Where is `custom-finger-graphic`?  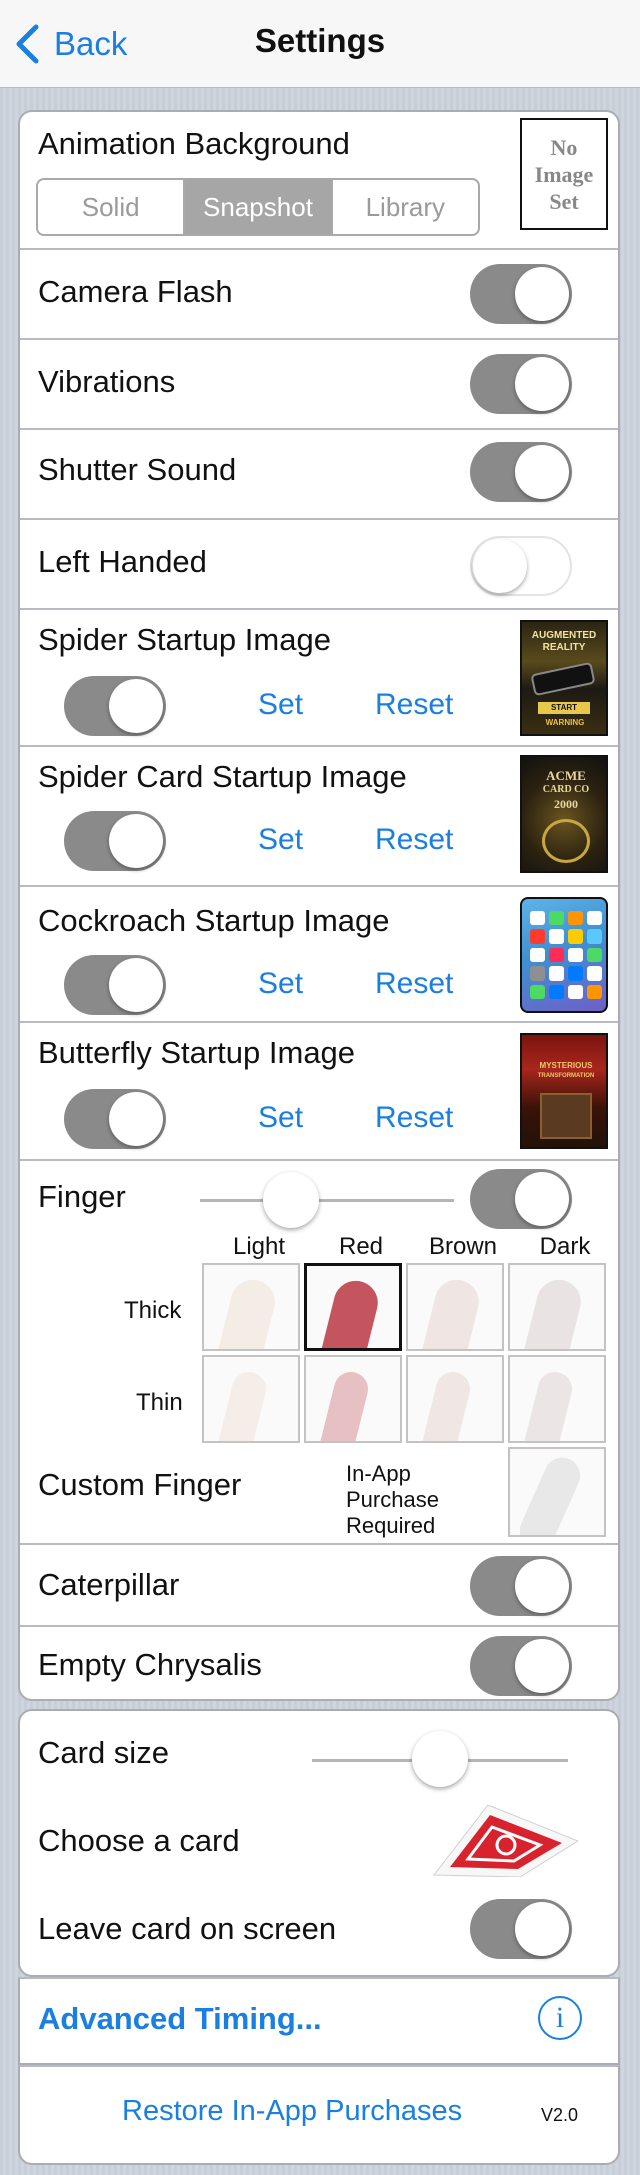
custom-finger-graphic is located at coordinates (550, 1493).